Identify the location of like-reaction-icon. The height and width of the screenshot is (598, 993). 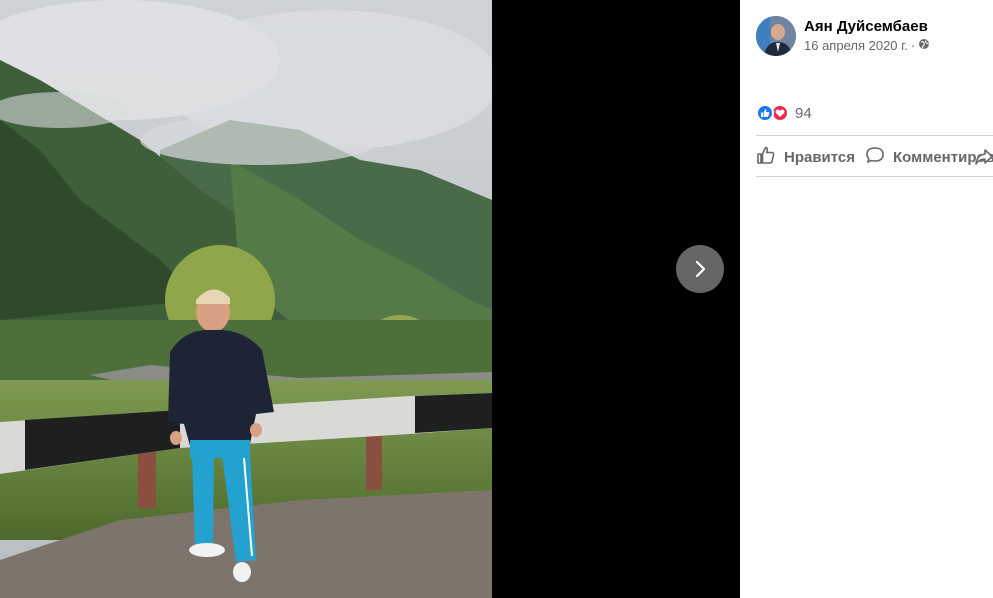
(765, 113).